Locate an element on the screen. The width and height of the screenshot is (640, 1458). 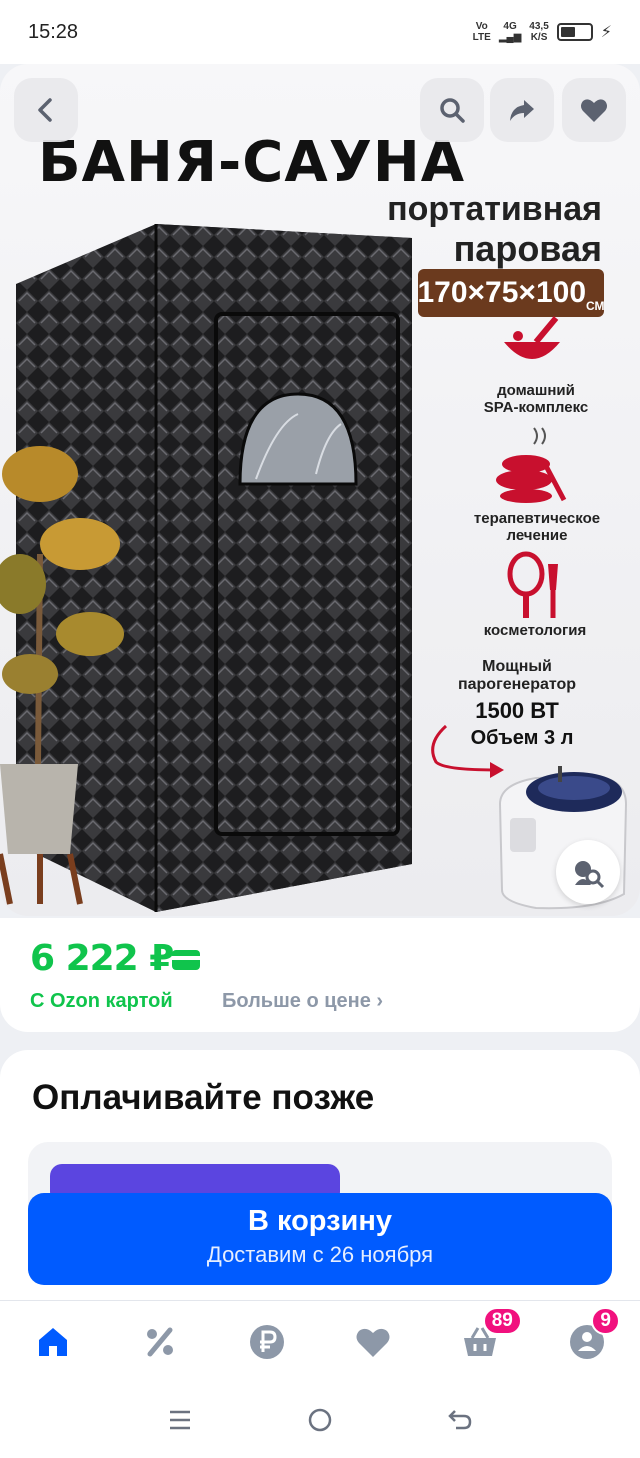
nav-home is located at coordinates (53, 1341).